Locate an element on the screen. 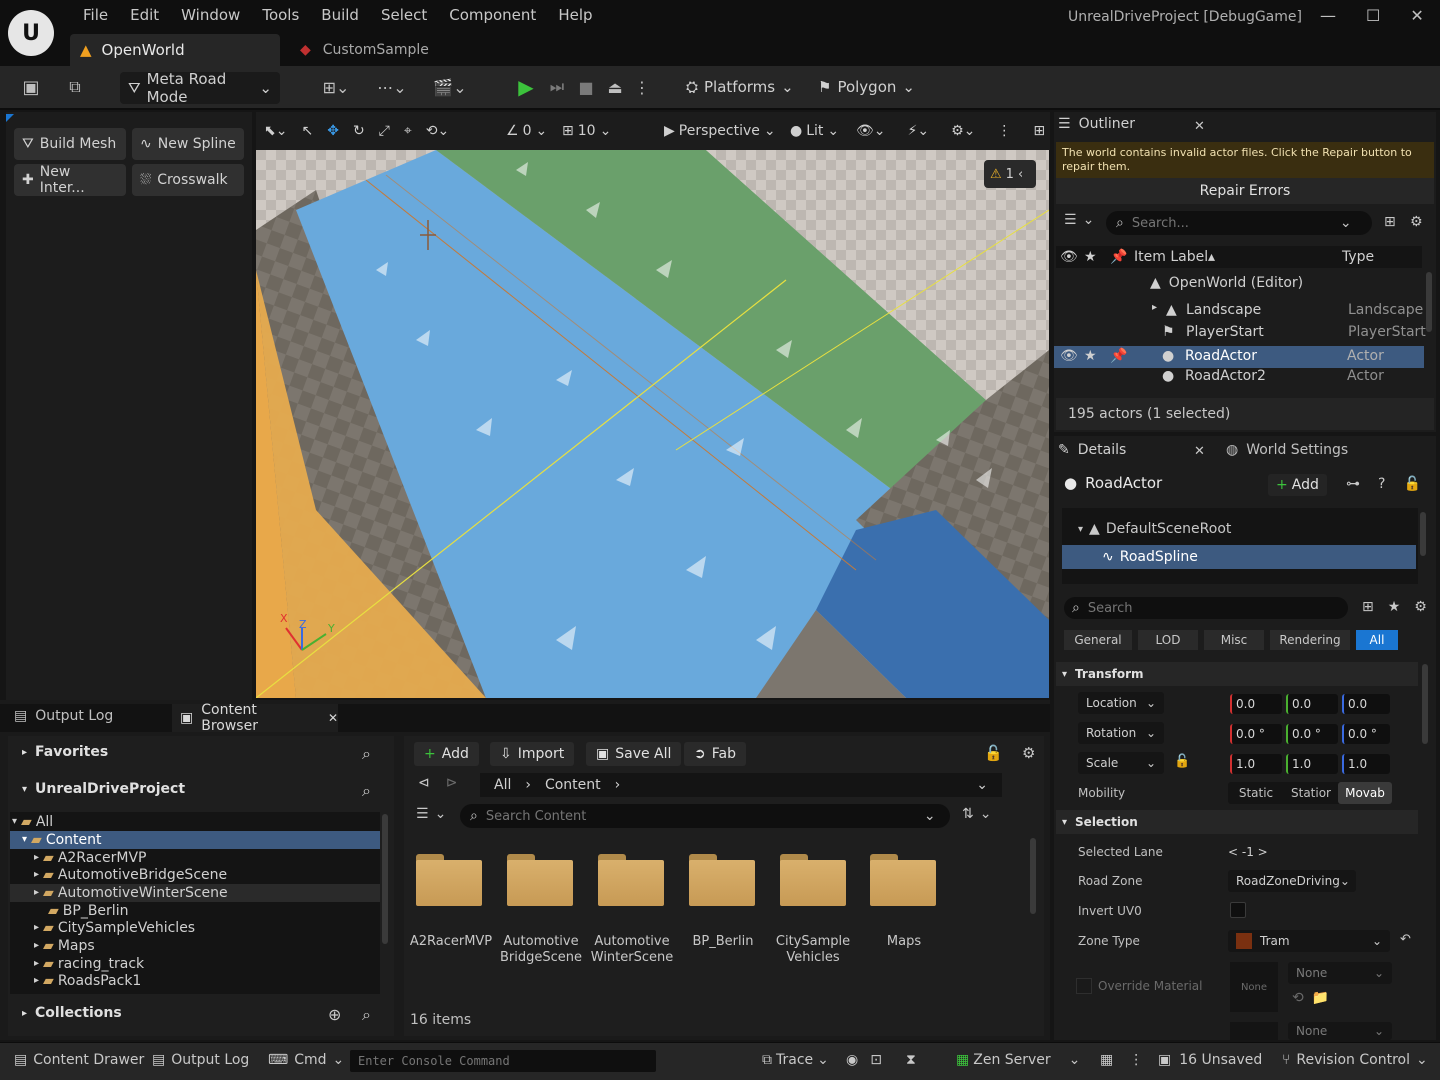  outliner-row: ● RoadActor2 Actor is located at coordinates (1239, 379).